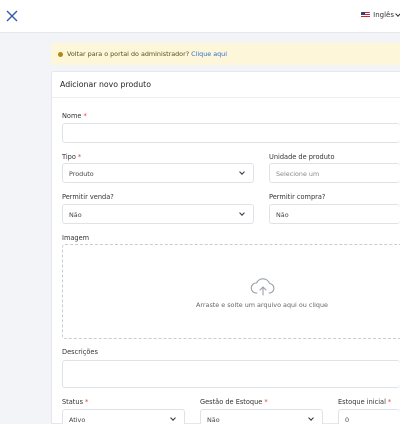 This screenshot has width=400, height=424. I want to click on status-value: Ativo, so click(77, 420).